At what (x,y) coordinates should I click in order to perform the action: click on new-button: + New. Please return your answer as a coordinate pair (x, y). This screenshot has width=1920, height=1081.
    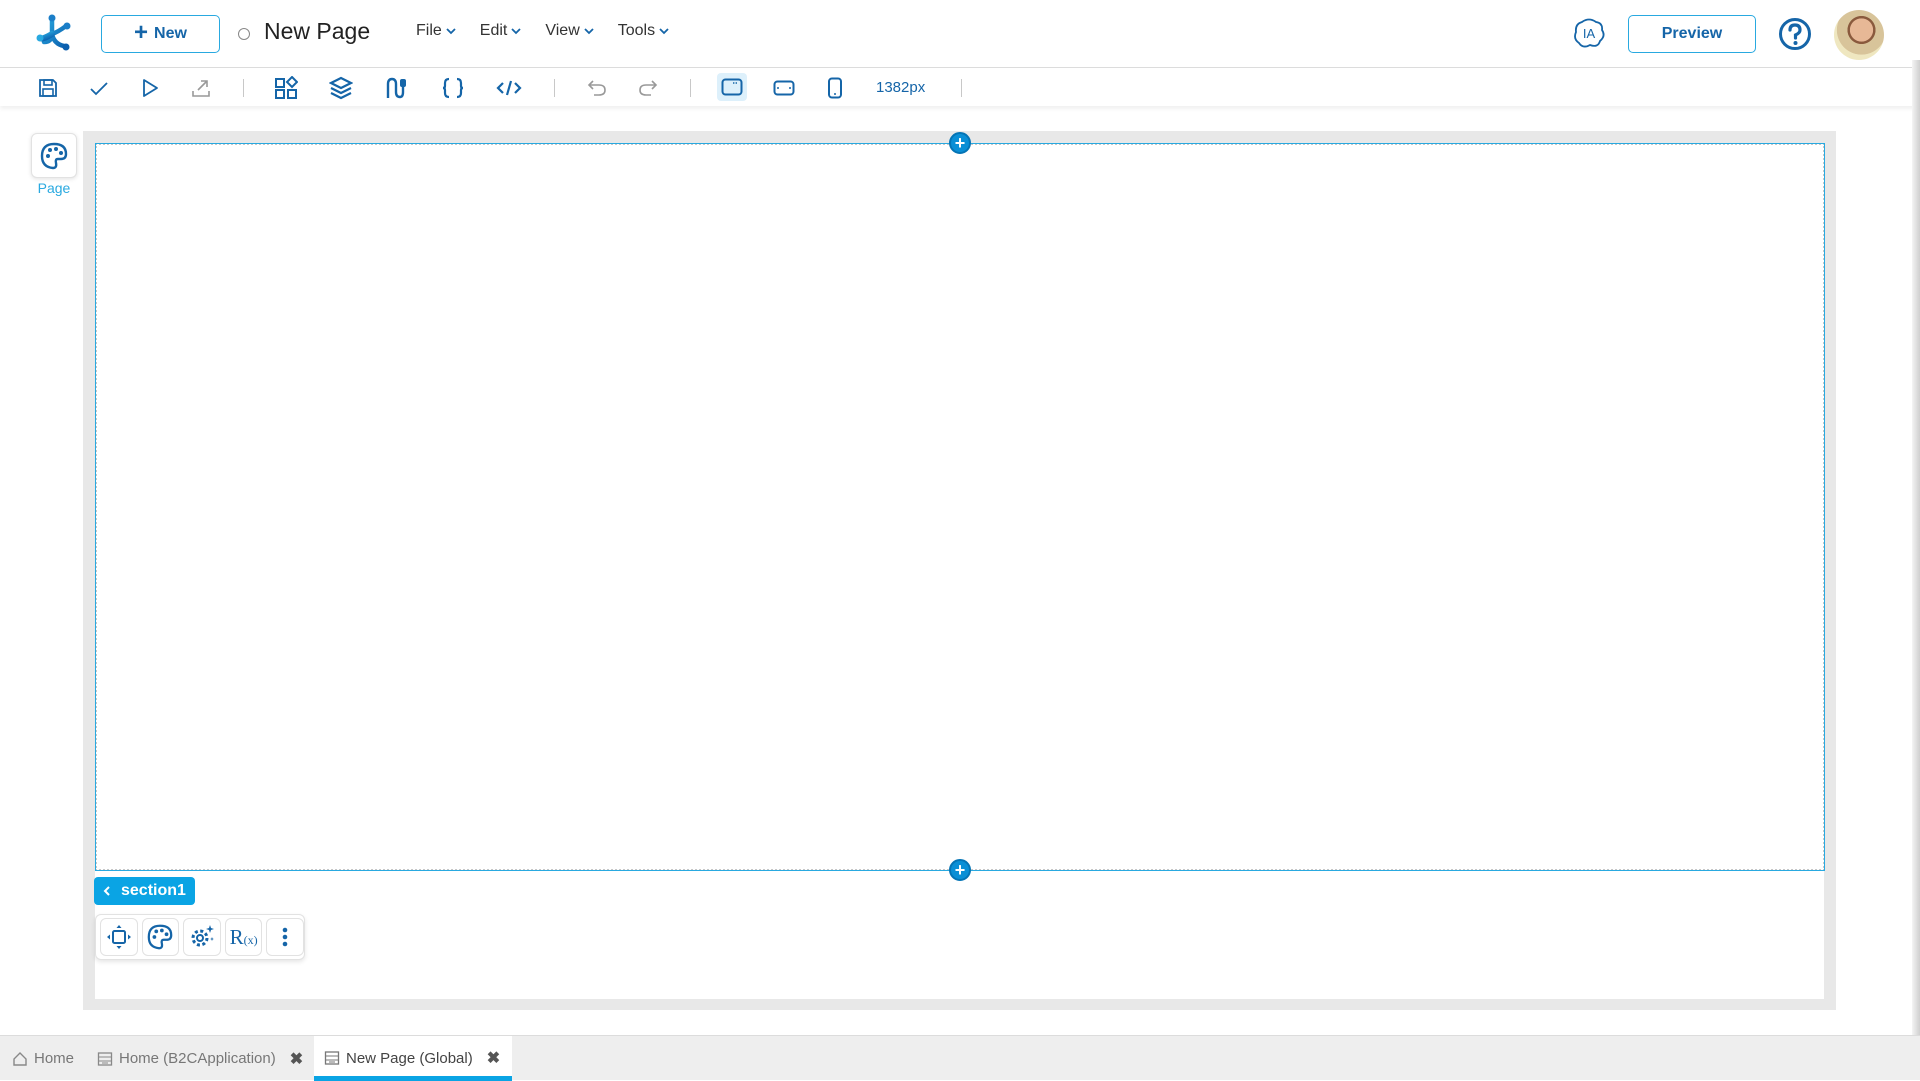
    Looking at the image, I should click on (160, 34).